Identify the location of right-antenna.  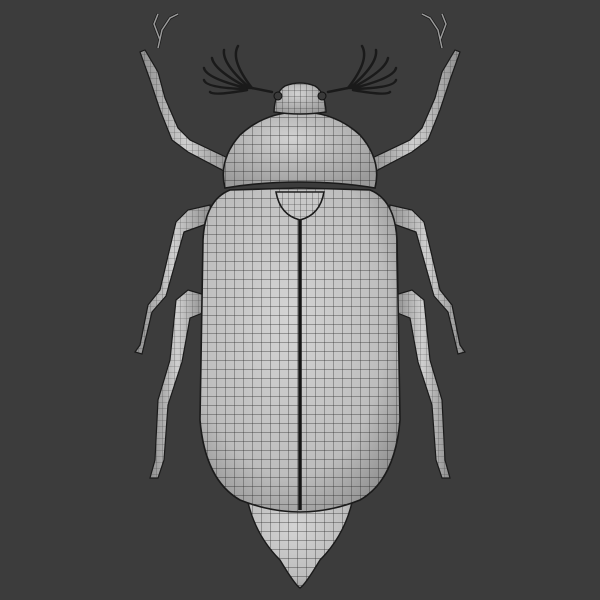
(362, 69).